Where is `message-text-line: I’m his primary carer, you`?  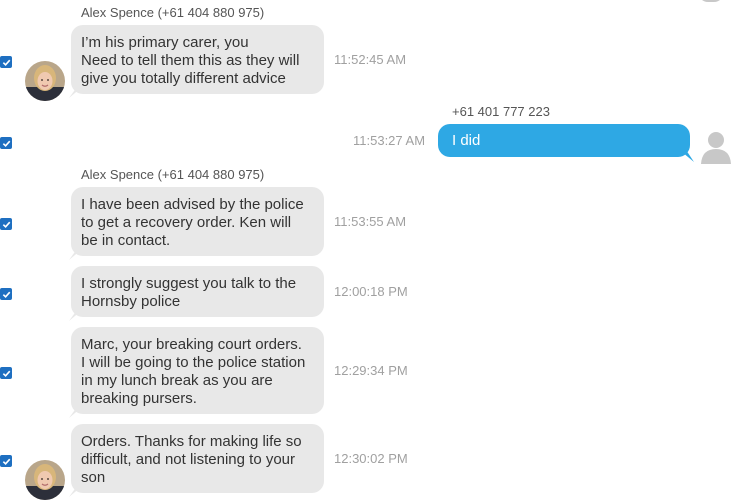 message-text-line: I’m his primary carer, you is located at coordinates (165, 42).